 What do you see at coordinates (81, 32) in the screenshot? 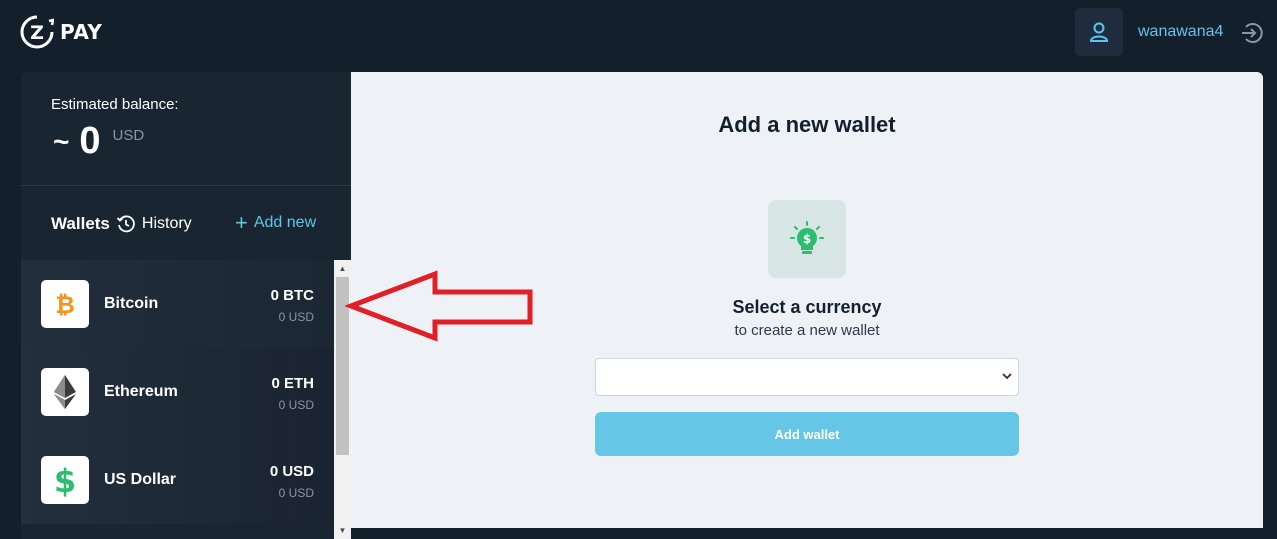
I see `logo-text: PAY` at bounding box center [81, 32].